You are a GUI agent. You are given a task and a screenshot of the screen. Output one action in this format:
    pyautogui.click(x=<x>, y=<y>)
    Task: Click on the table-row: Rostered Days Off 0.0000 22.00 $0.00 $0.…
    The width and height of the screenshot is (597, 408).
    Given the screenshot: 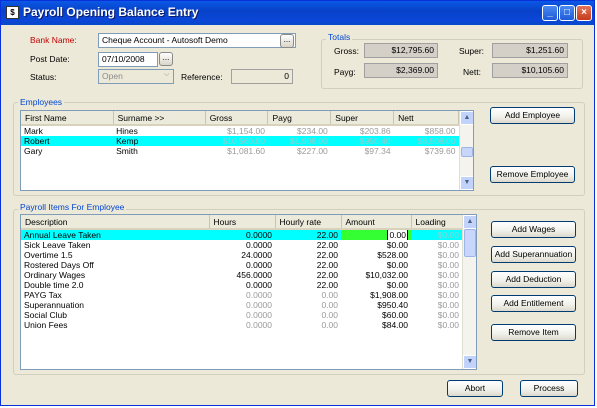 What is the action you would take?
    pyautogui.click(x=241, y=265)
    